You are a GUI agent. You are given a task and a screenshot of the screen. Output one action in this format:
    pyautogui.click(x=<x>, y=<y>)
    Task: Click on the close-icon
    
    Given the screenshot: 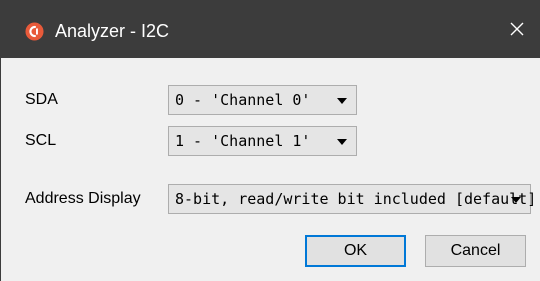 What is the action you would take?
    pyautogui.click(x=517, y=29)
    